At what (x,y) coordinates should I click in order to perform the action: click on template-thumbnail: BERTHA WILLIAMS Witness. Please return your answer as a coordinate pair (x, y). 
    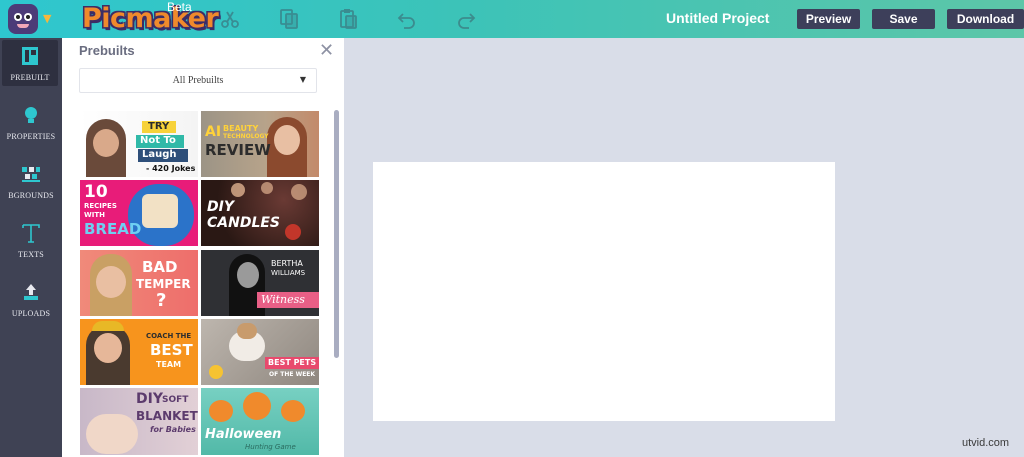
    Looking at the image, I should click on (260, 283).